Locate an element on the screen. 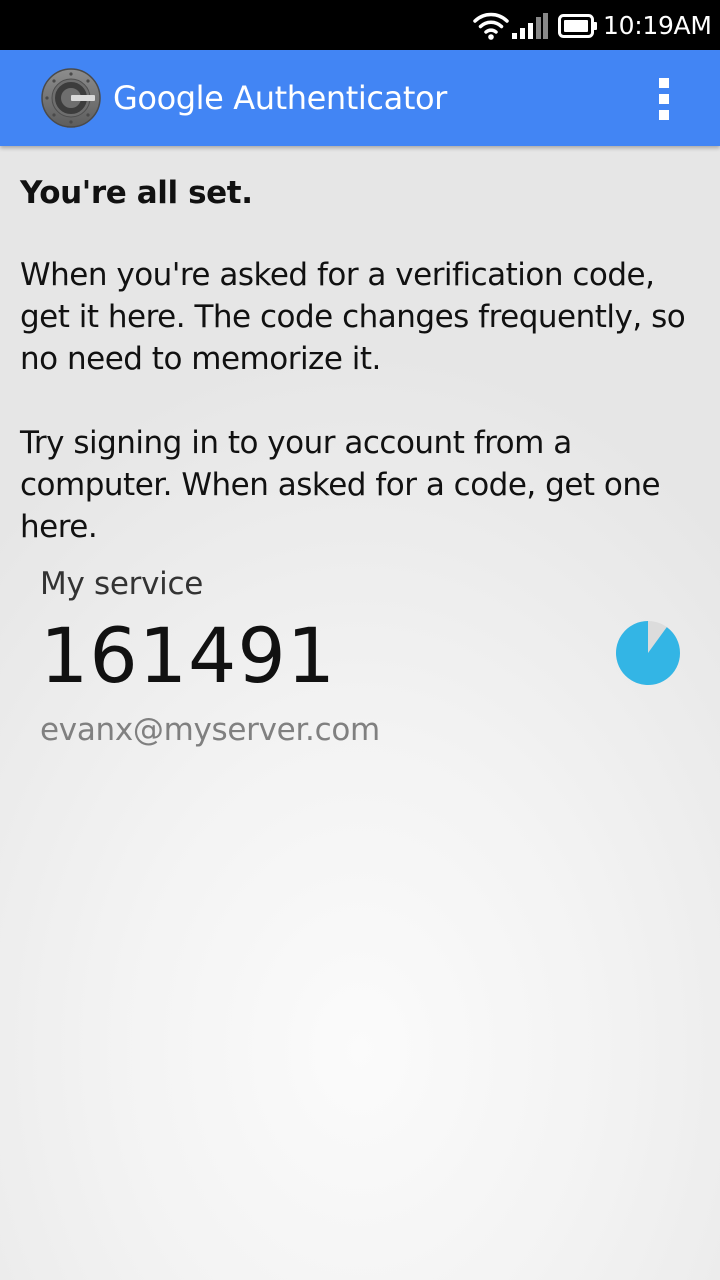  app-bar: Google Authenticator is located at coordinates (360, 98).